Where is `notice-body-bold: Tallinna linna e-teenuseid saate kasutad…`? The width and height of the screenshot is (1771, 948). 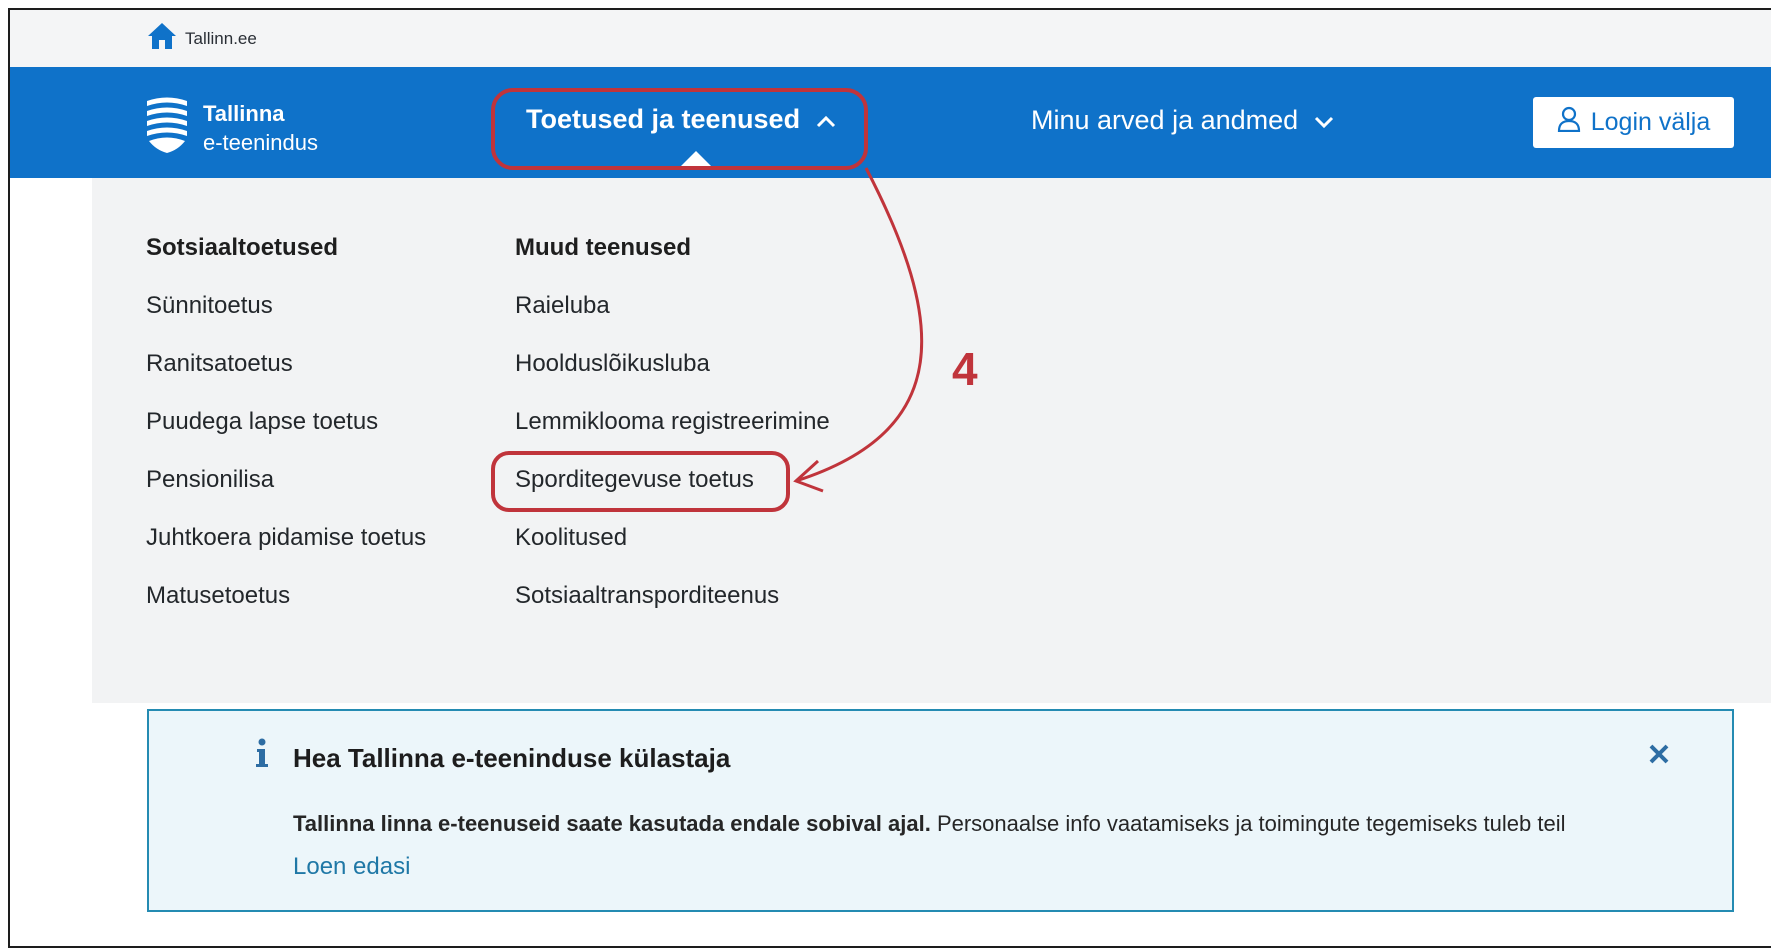
notice-body-bold: Tallinna linna e-teenuseid saate kasutad… is located at coordinates (612, 823).